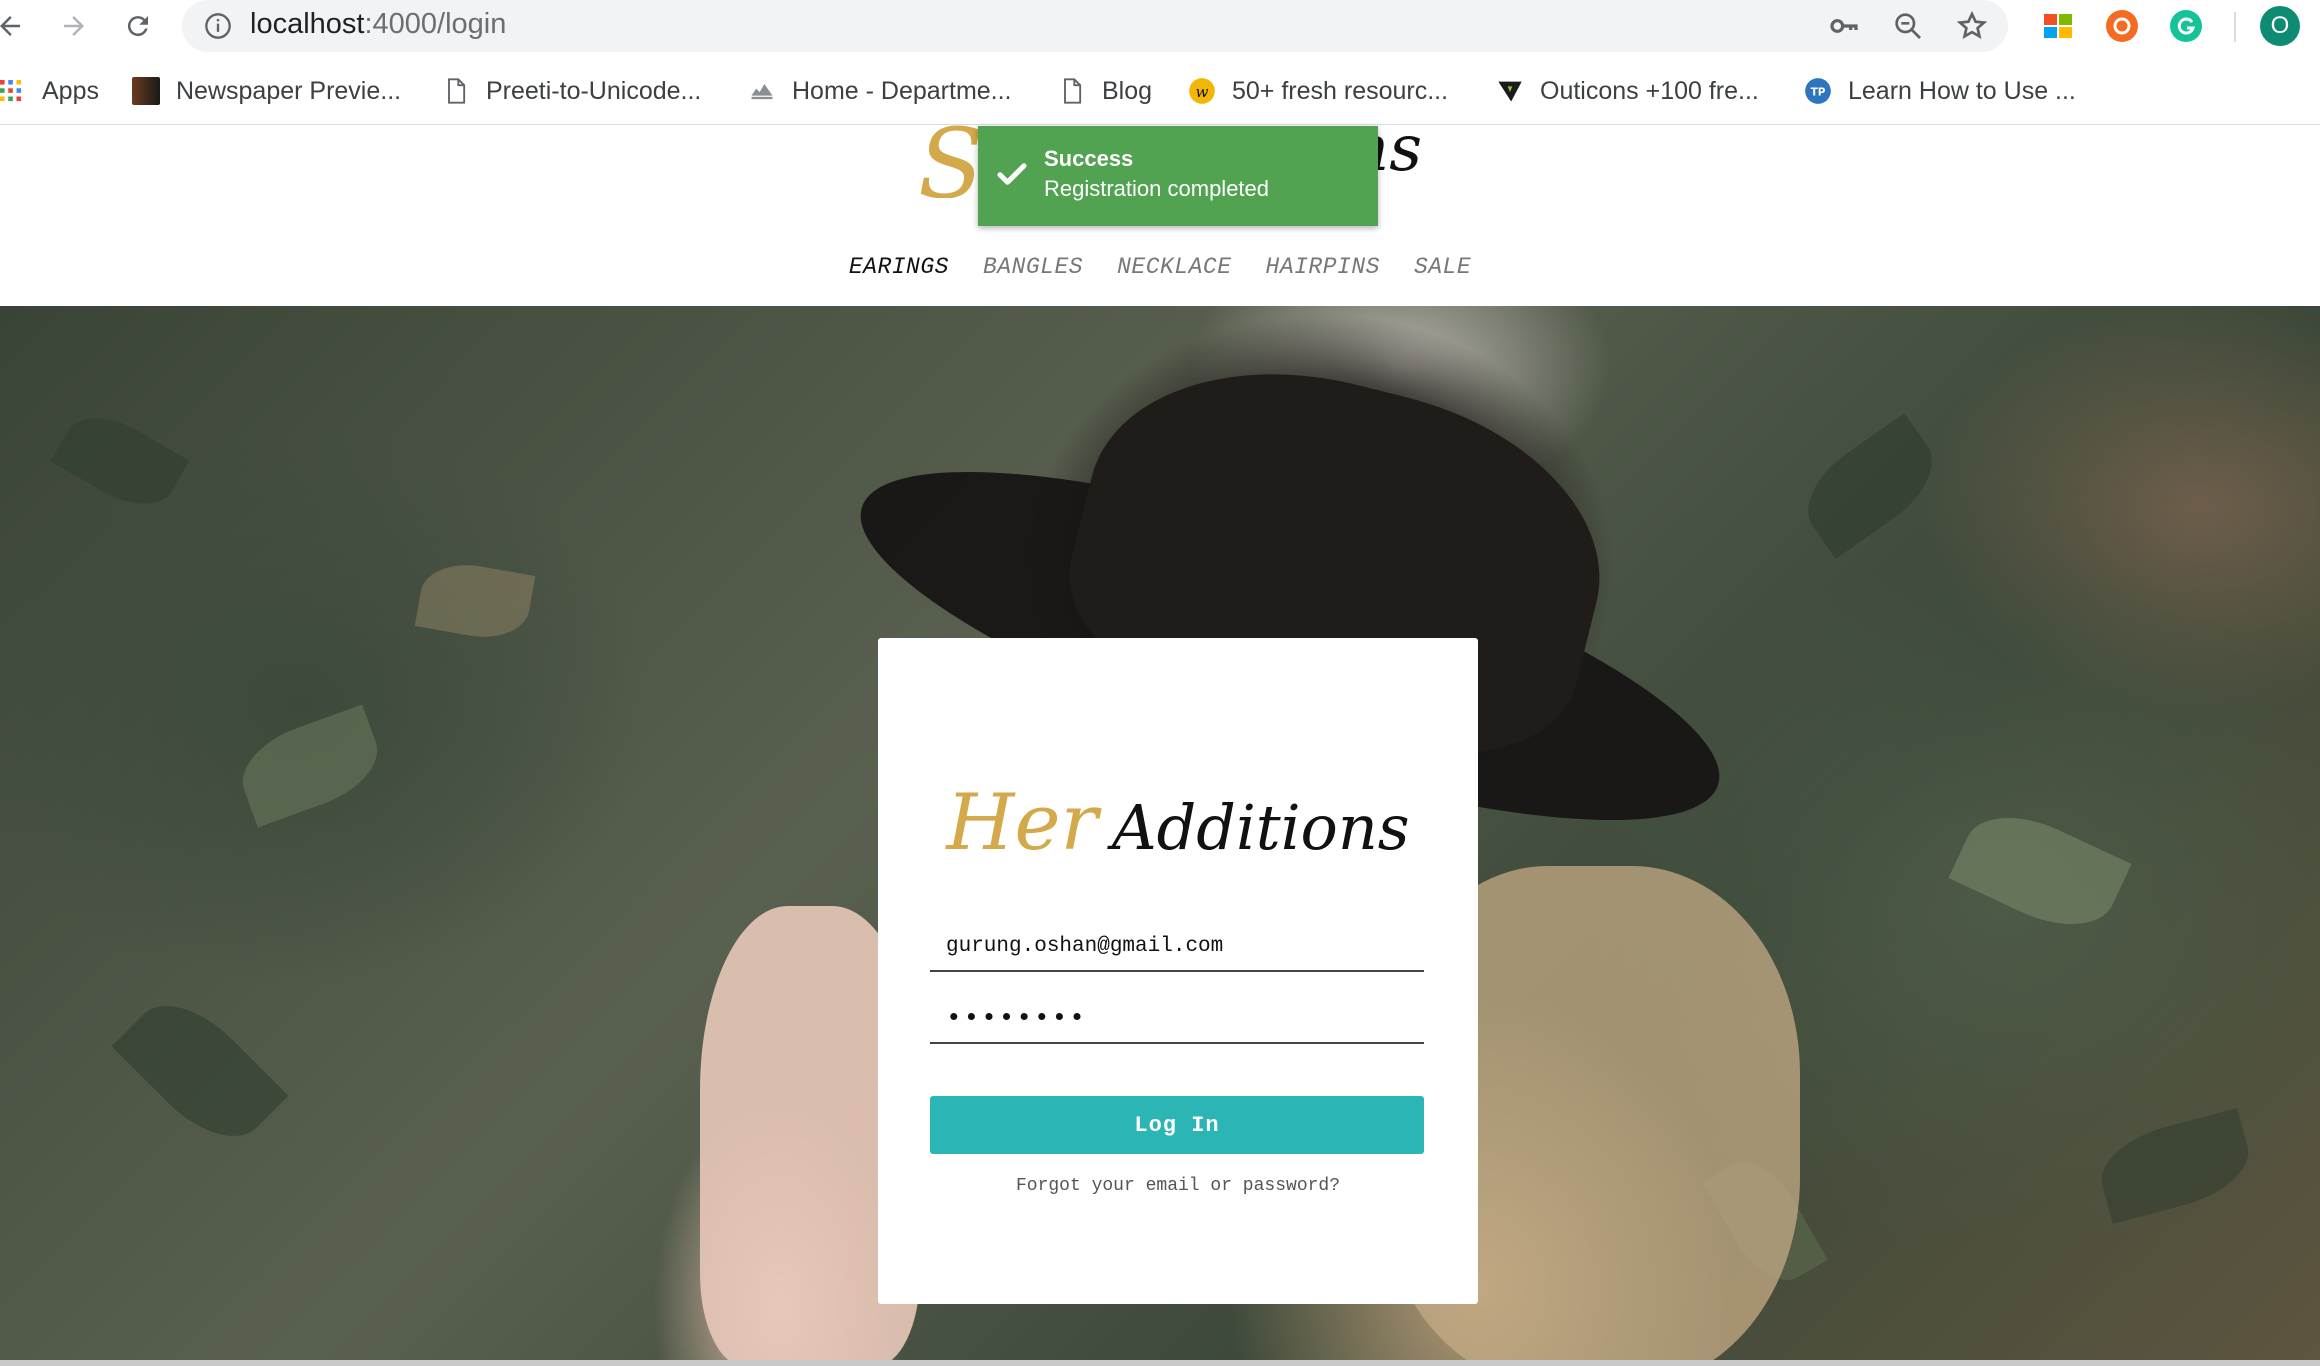  I want to click on info-icon, so click(218, 26).